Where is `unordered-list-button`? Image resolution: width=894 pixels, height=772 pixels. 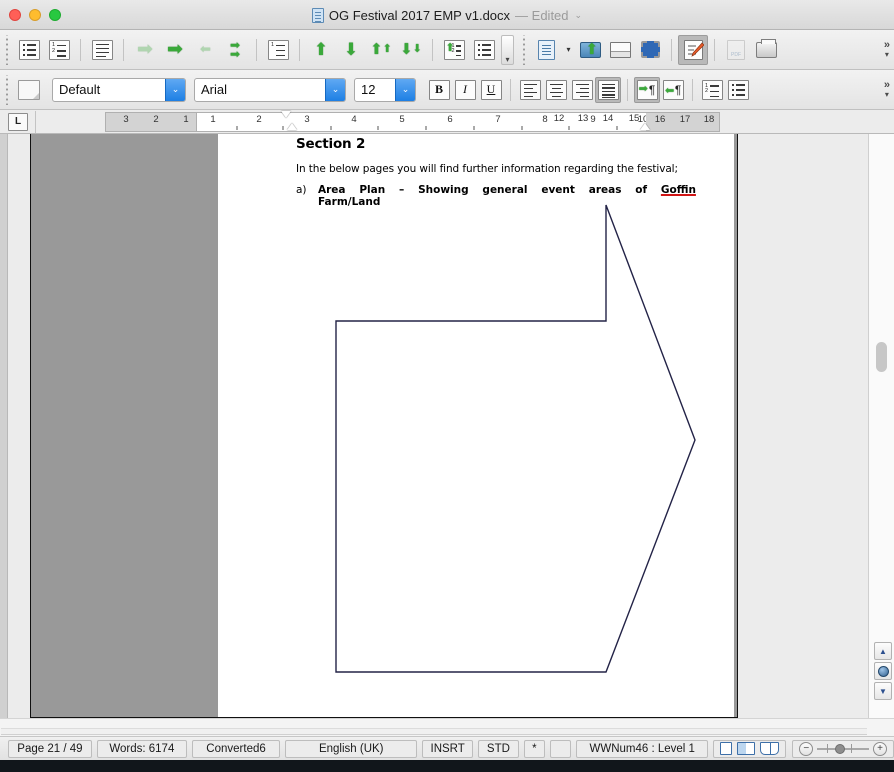
unordered-list-button is located at coordinates (738, 90).